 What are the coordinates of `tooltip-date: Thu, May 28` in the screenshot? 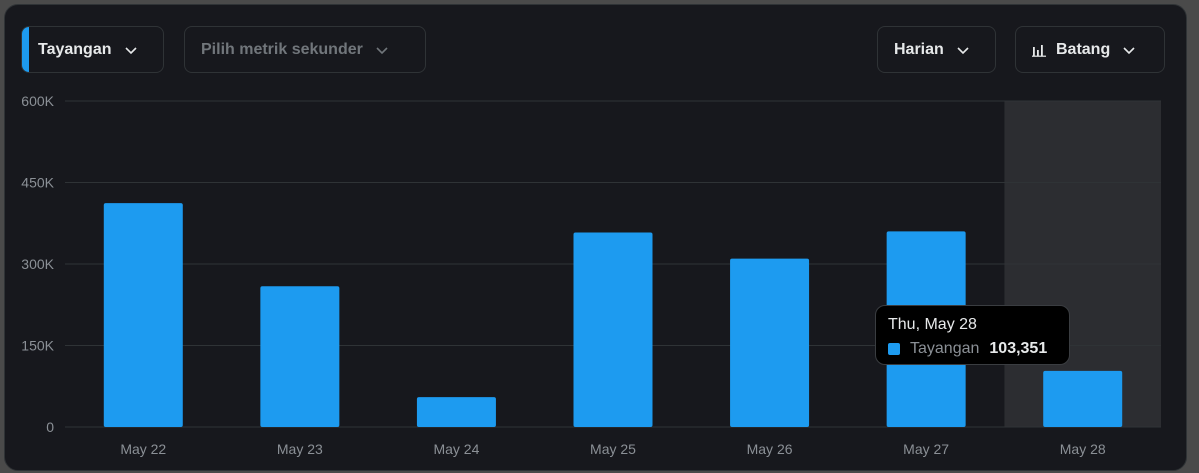 It's located at (932, 324).